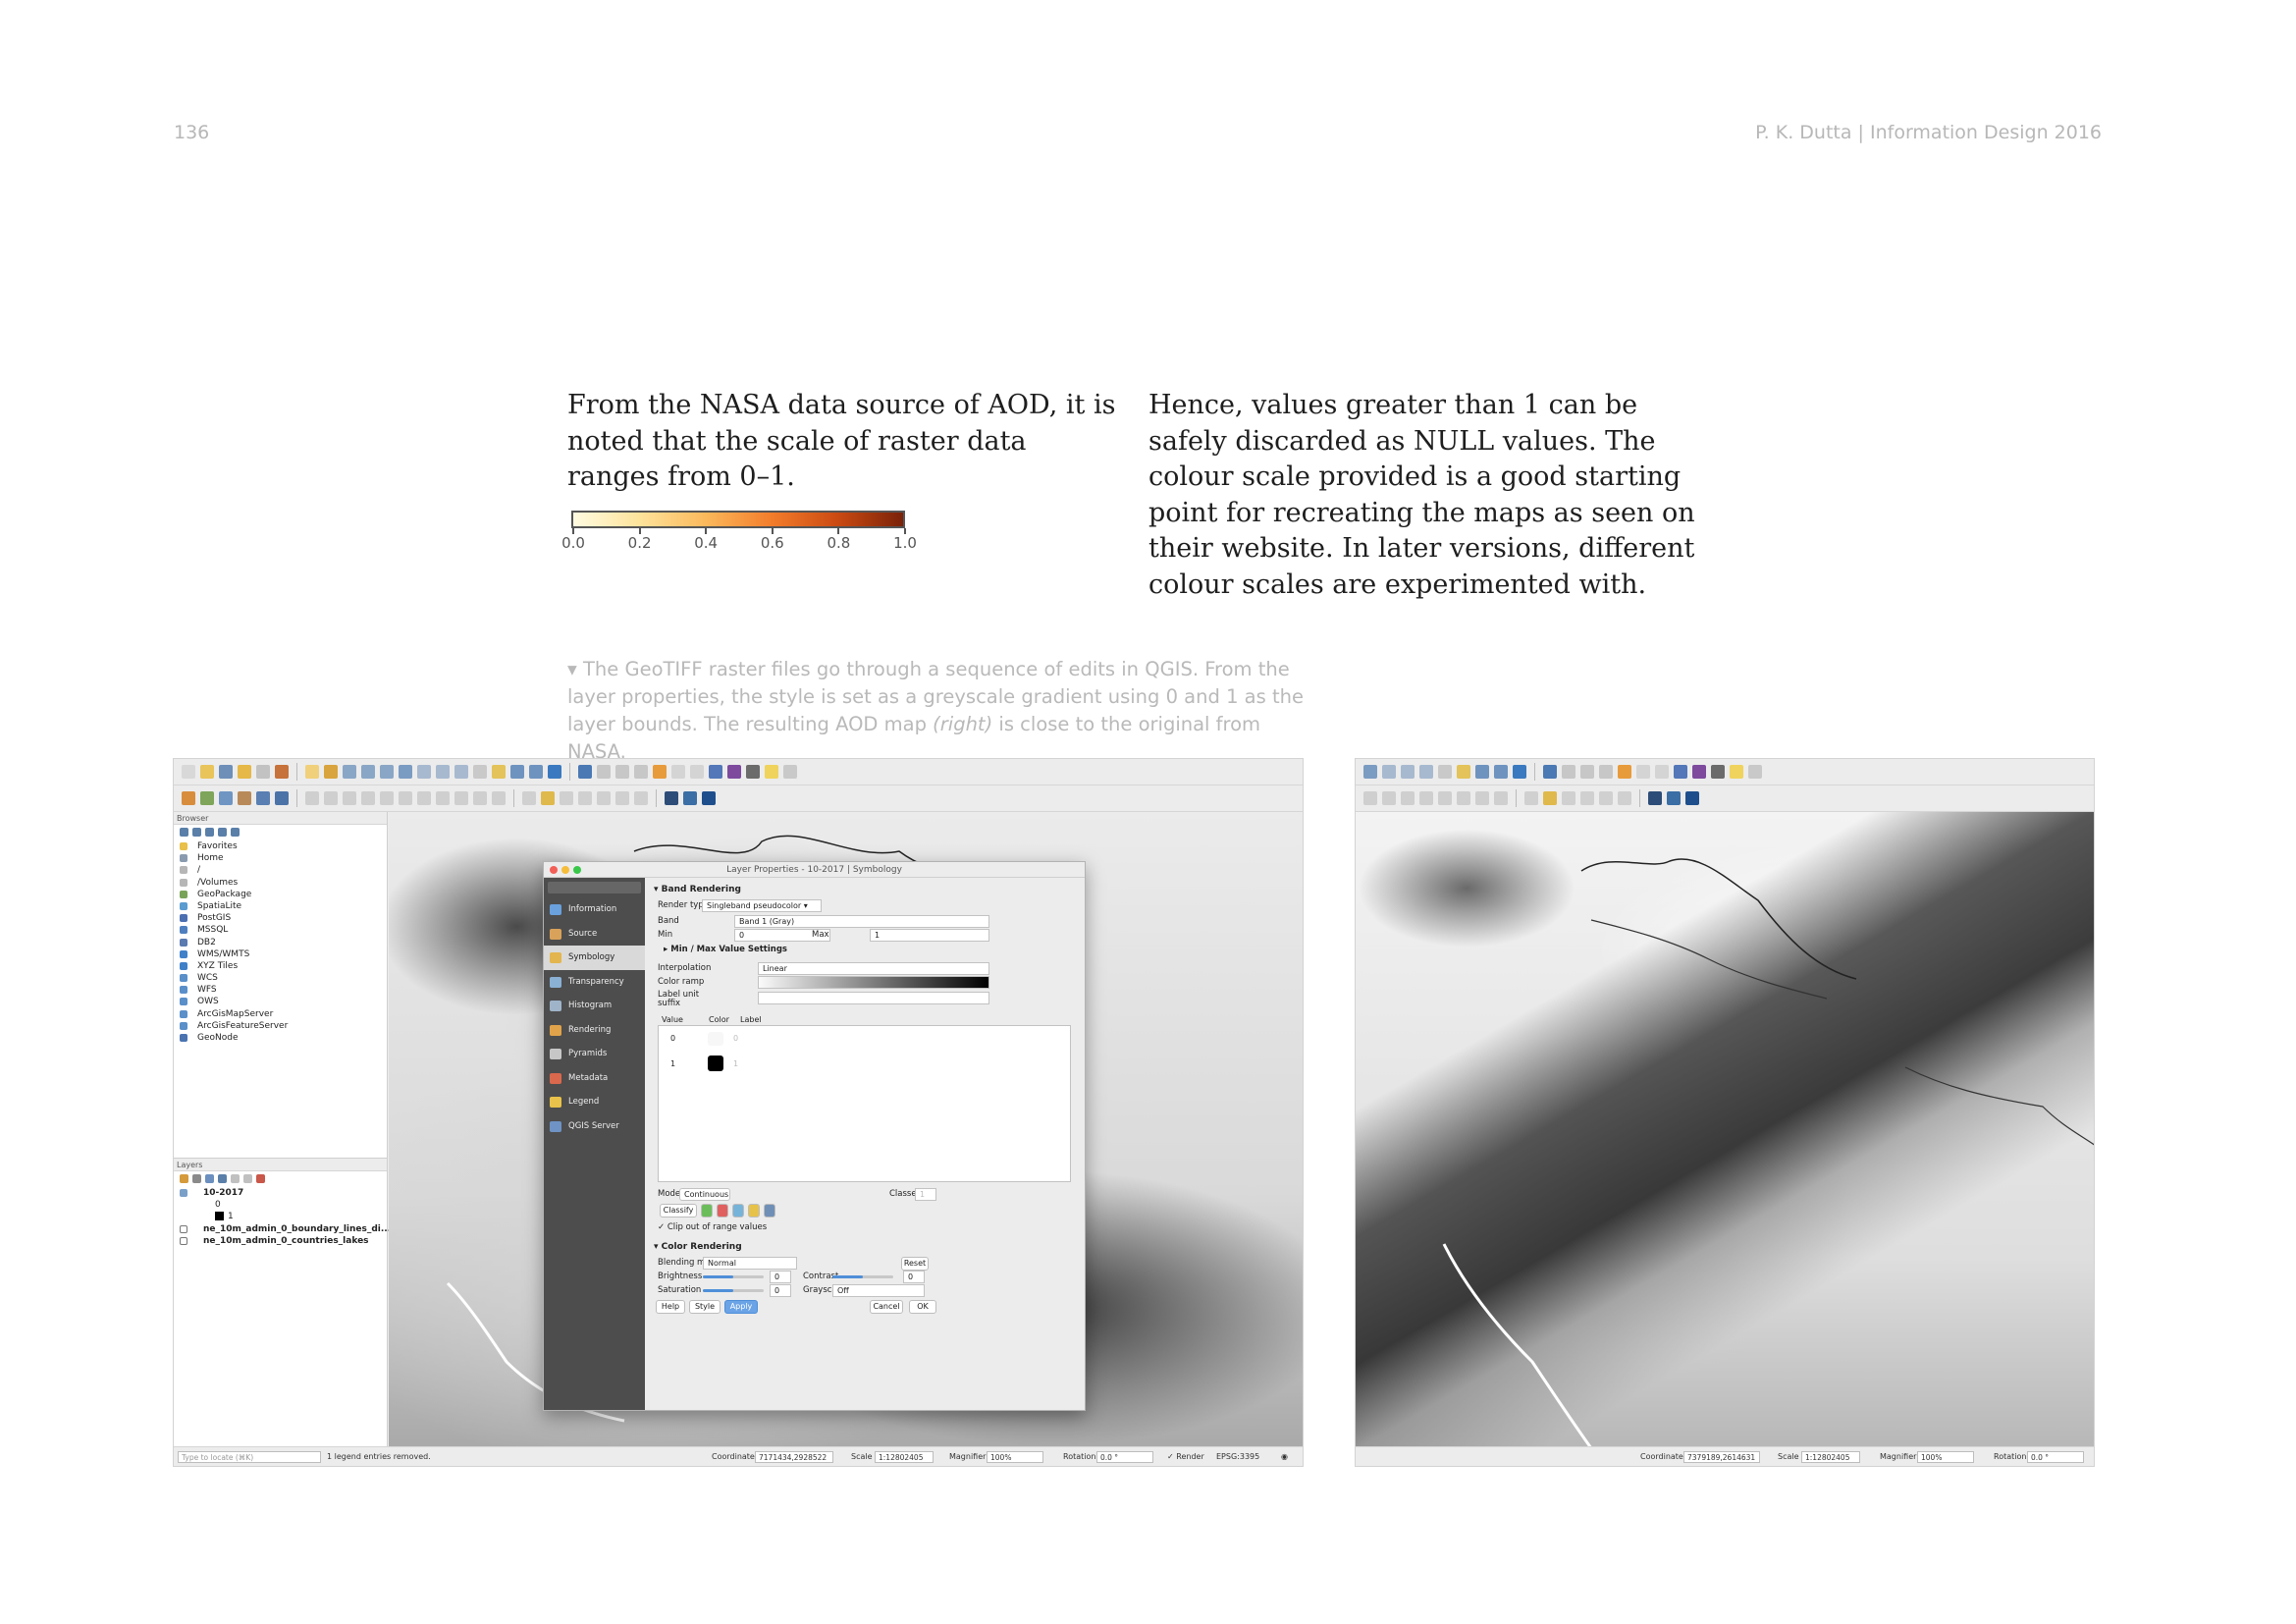 The image size is (2296, 1624). Describe the element at coordinates (405, 772) in the screenshot. I see `zoom-full-icon` at that location.